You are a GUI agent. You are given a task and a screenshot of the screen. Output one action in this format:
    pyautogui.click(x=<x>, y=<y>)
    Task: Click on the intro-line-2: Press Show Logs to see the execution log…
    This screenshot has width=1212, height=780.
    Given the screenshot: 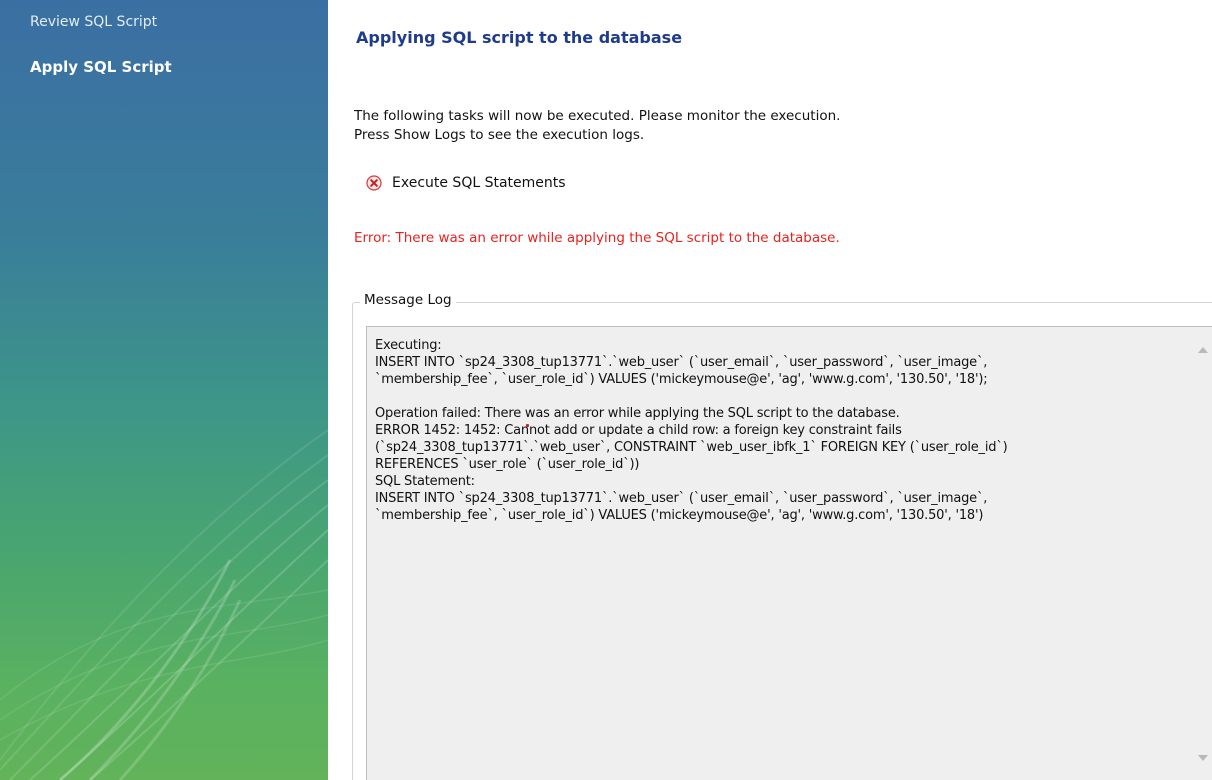 What is the action you would take?
    pyautogui.click(x=499, y=135)
    